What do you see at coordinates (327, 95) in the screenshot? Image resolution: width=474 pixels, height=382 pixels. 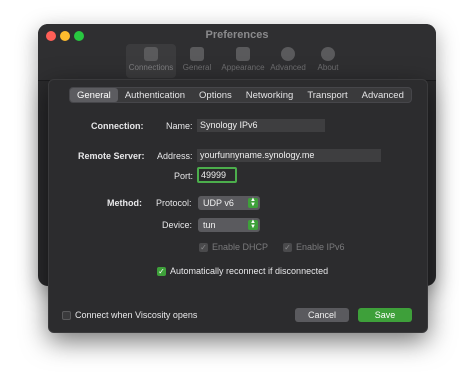 I see `tab-transport: Transport` at bounding box center [327, 95].